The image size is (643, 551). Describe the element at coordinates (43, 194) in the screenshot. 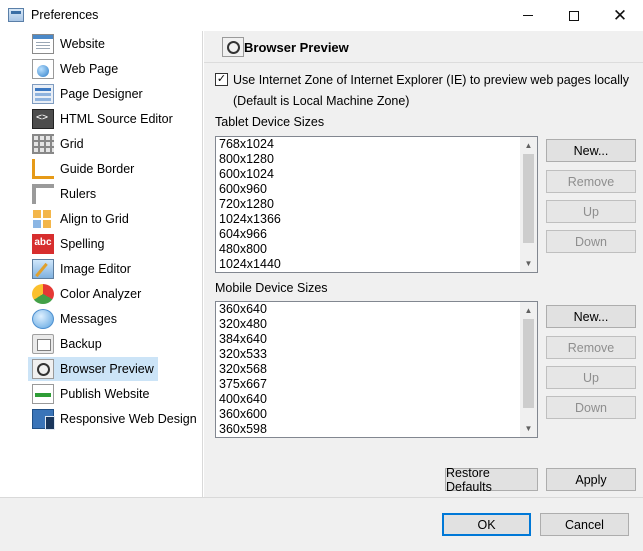

I see `rulers-icon` at that location.